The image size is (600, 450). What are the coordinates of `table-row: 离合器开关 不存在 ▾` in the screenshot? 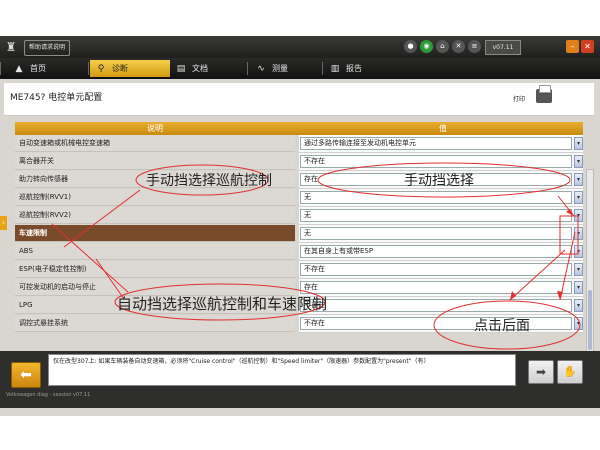 It's located at (299, 162).